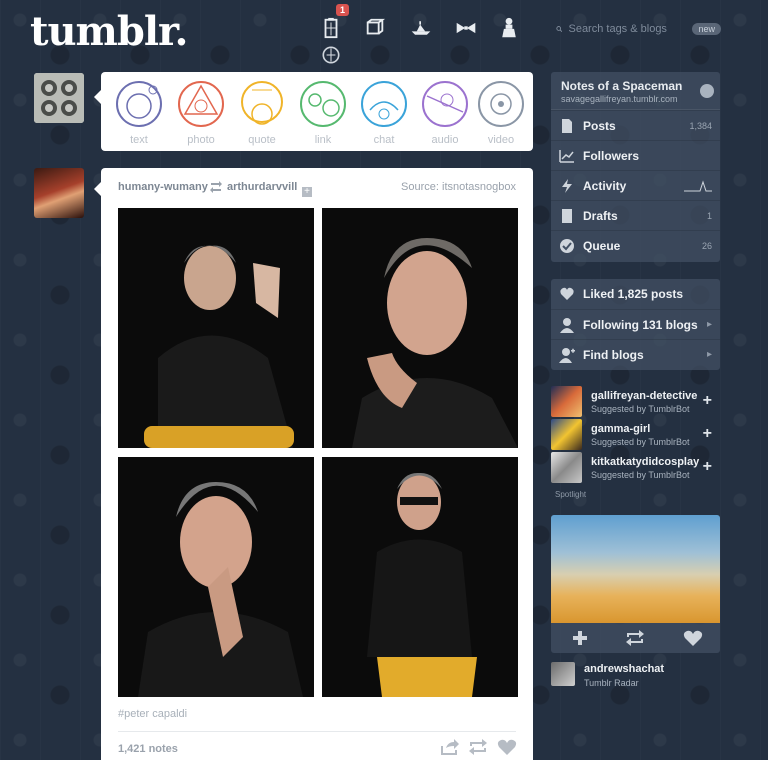 This screenshot has width=768, height=760. Describe the element at coordinates (384, 140) in the screenshot. I see `post-type-label: chat` at that location.